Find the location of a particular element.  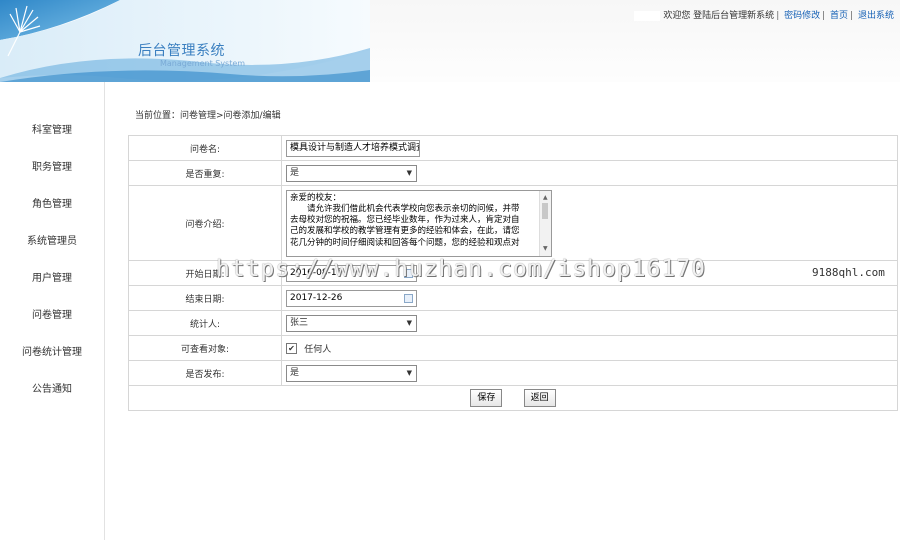

form-row-stat: 统计人: 张三 ▼ is located at coordinates (513, 323).